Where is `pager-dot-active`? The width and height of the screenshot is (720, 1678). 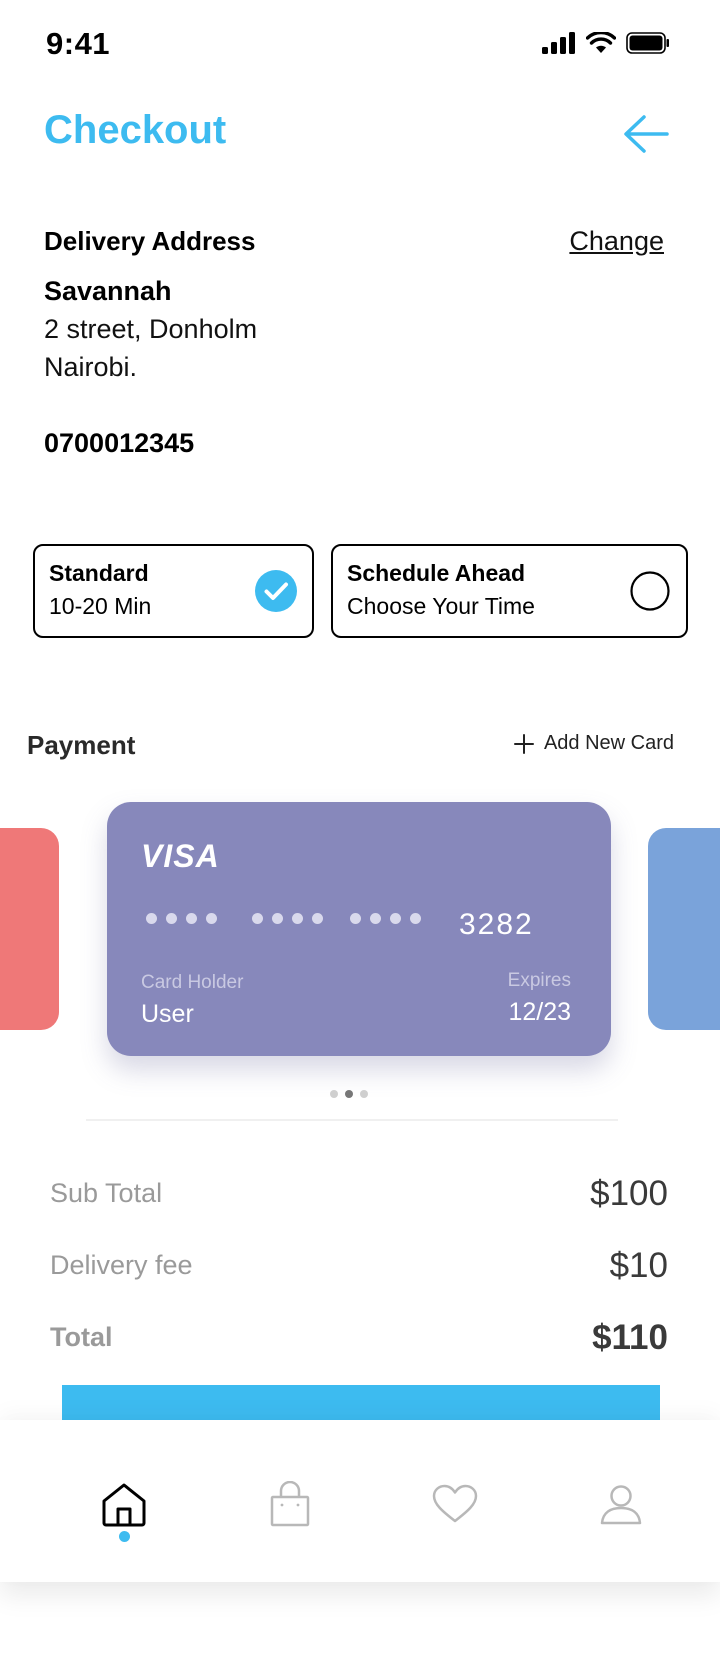
pager-dot-active is located at coordinates (349, 1094).